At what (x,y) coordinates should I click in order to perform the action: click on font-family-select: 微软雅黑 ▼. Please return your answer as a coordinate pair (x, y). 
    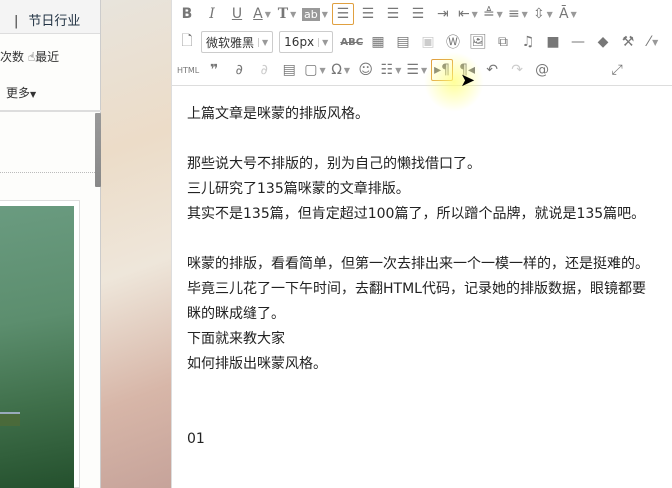
    Looking at the image, I should click on (237, 42).